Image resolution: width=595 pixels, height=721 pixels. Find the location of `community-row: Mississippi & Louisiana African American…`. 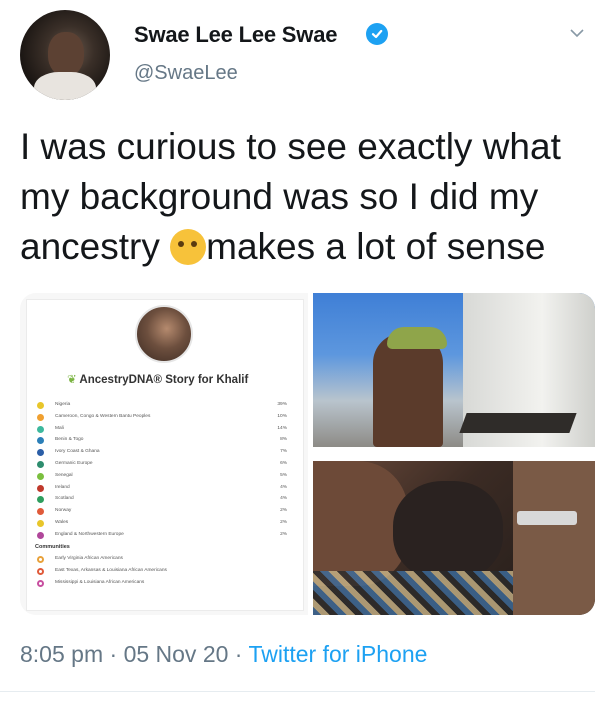

community-row: Mississippi & Louisiana African American… is located at coordinates (165, 584).